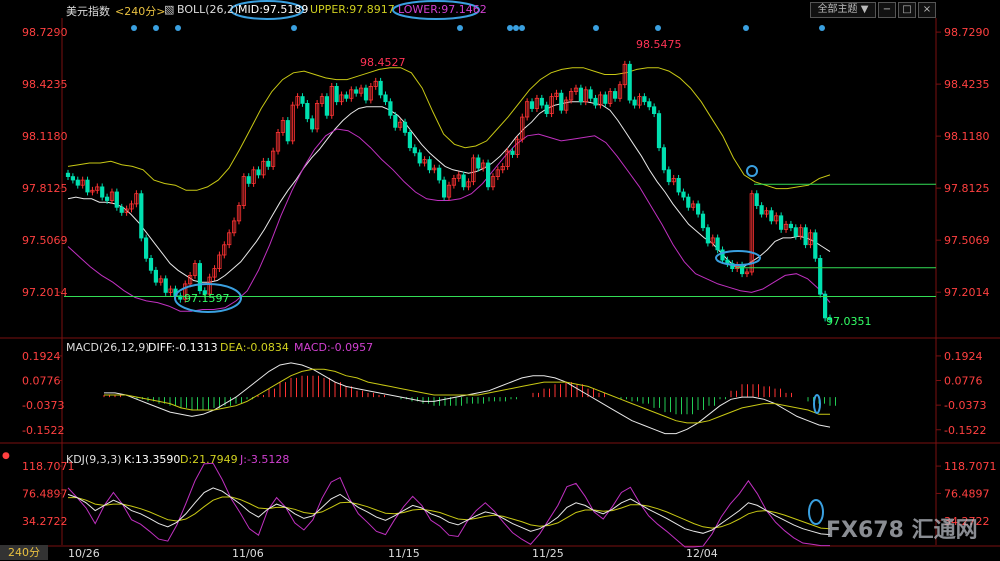 Image resolution: width=1000 pixels, height=561 pixels. I want to click on macd-tick-right: -0.1522, so click(965, 430).